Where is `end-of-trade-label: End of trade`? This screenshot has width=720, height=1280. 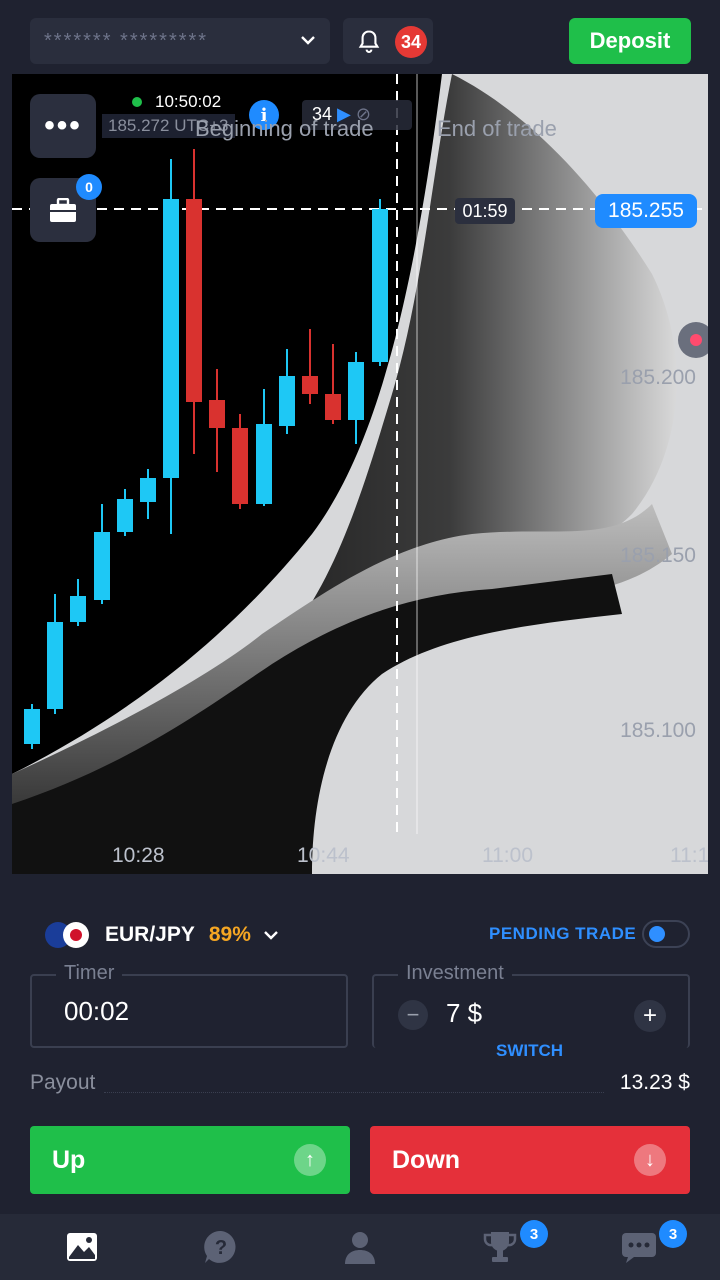
end-of-trade-label: End of trade is located at coordinates (497, 128).